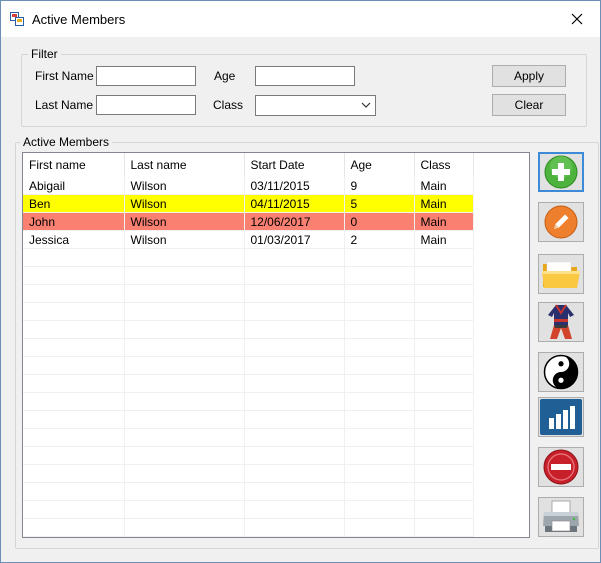 The image size is (601, 563). I want to click on yin-yang-button, so click(561, 372).